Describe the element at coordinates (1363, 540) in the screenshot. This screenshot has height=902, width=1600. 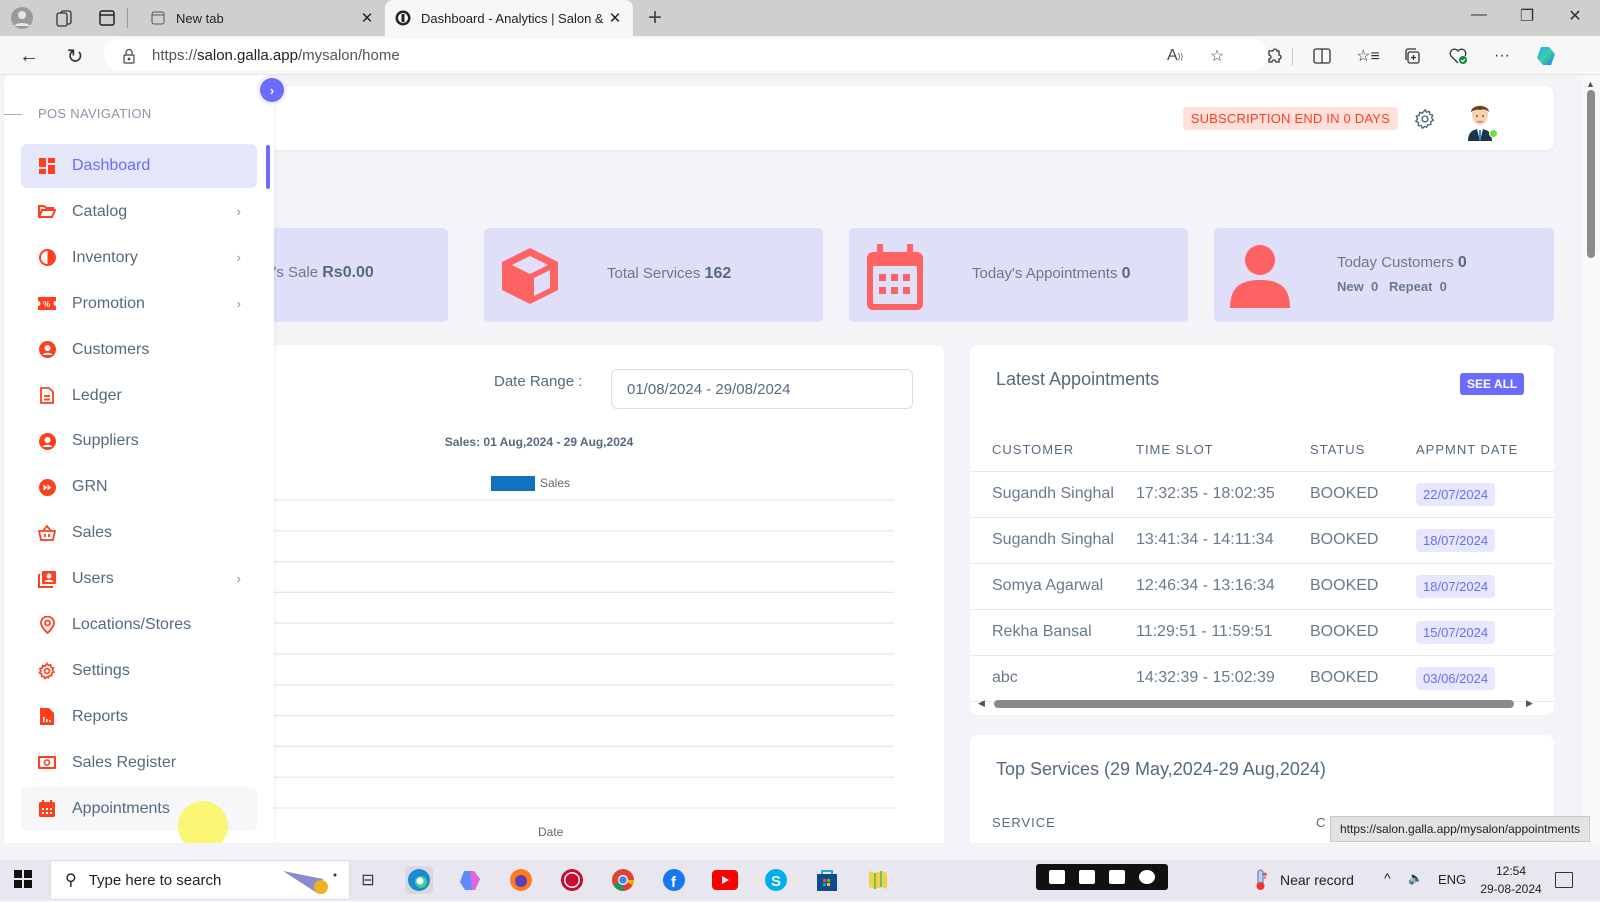
I see `status-cell: BOOKED` at that location.